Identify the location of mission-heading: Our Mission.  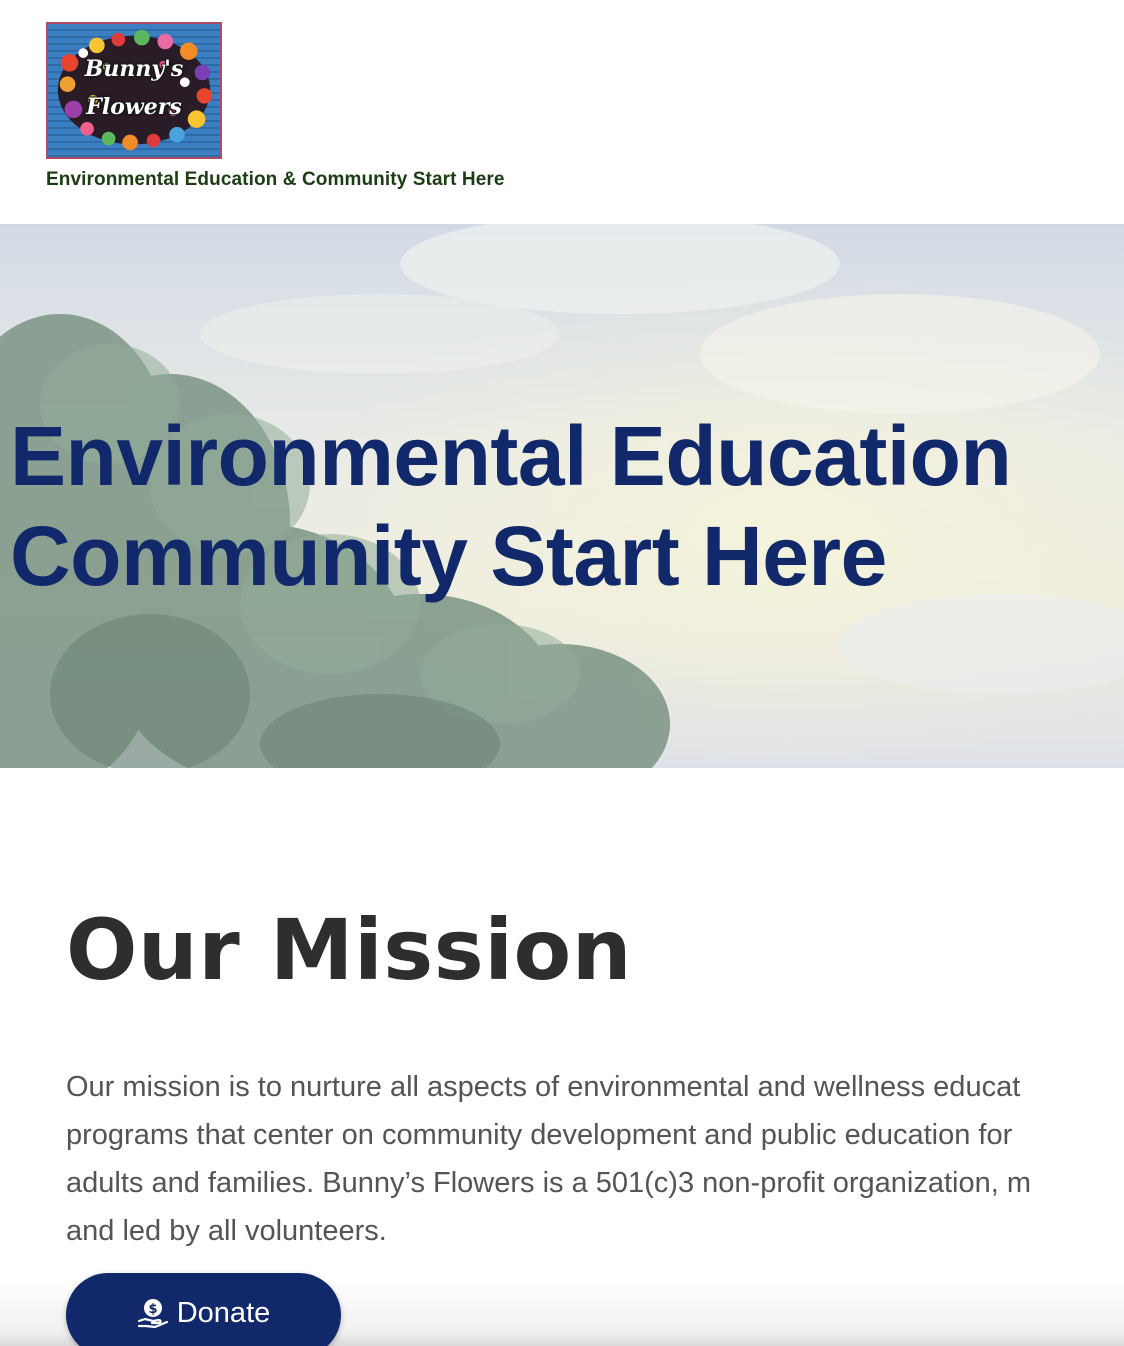
(349, 950).